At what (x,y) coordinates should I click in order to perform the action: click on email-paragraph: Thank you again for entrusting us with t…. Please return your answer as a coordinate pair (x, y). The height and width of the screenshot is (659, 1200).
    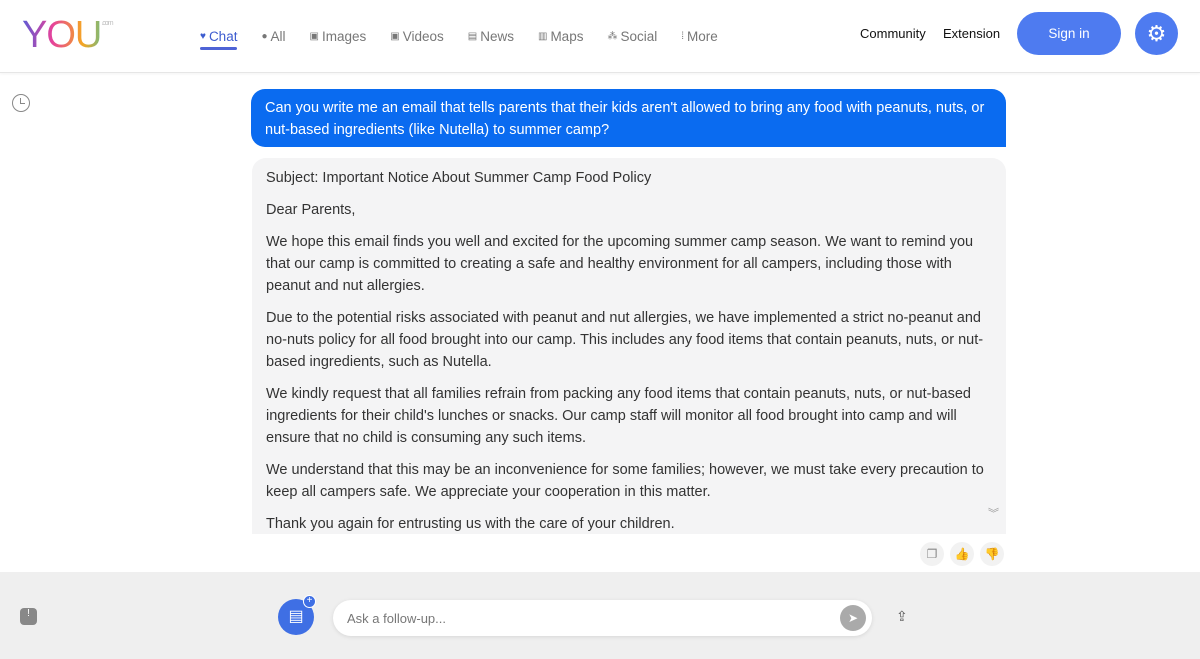
    Looking at the image, I should click on (470, 524).